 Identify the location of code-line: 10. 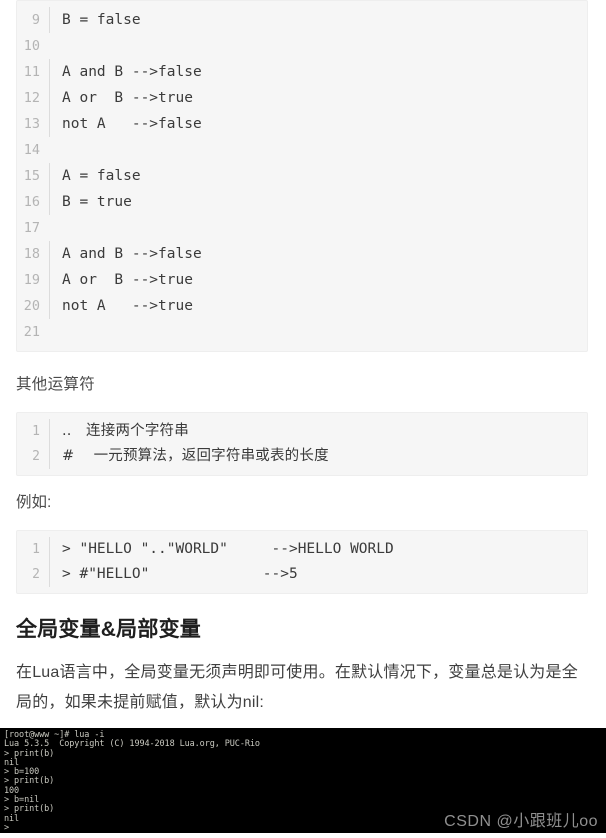
(302, 46).